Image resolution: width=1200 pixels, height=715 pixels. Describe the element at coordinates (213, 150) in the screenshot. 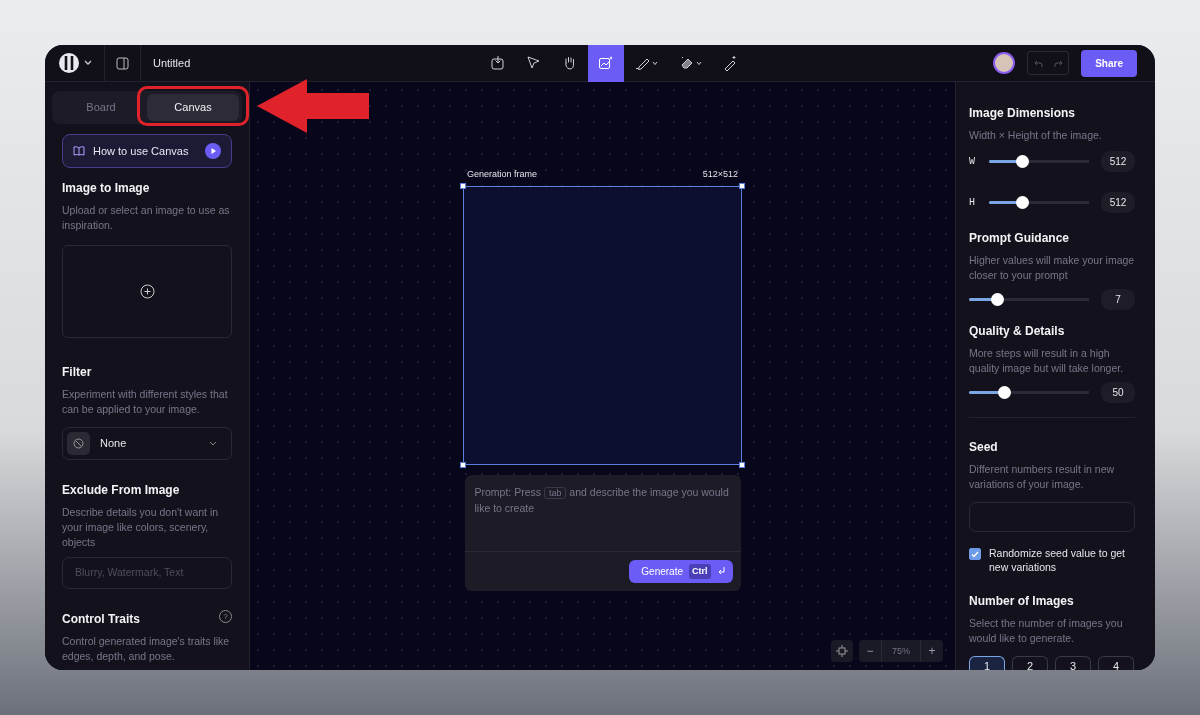

I see `play-icon` at that location.